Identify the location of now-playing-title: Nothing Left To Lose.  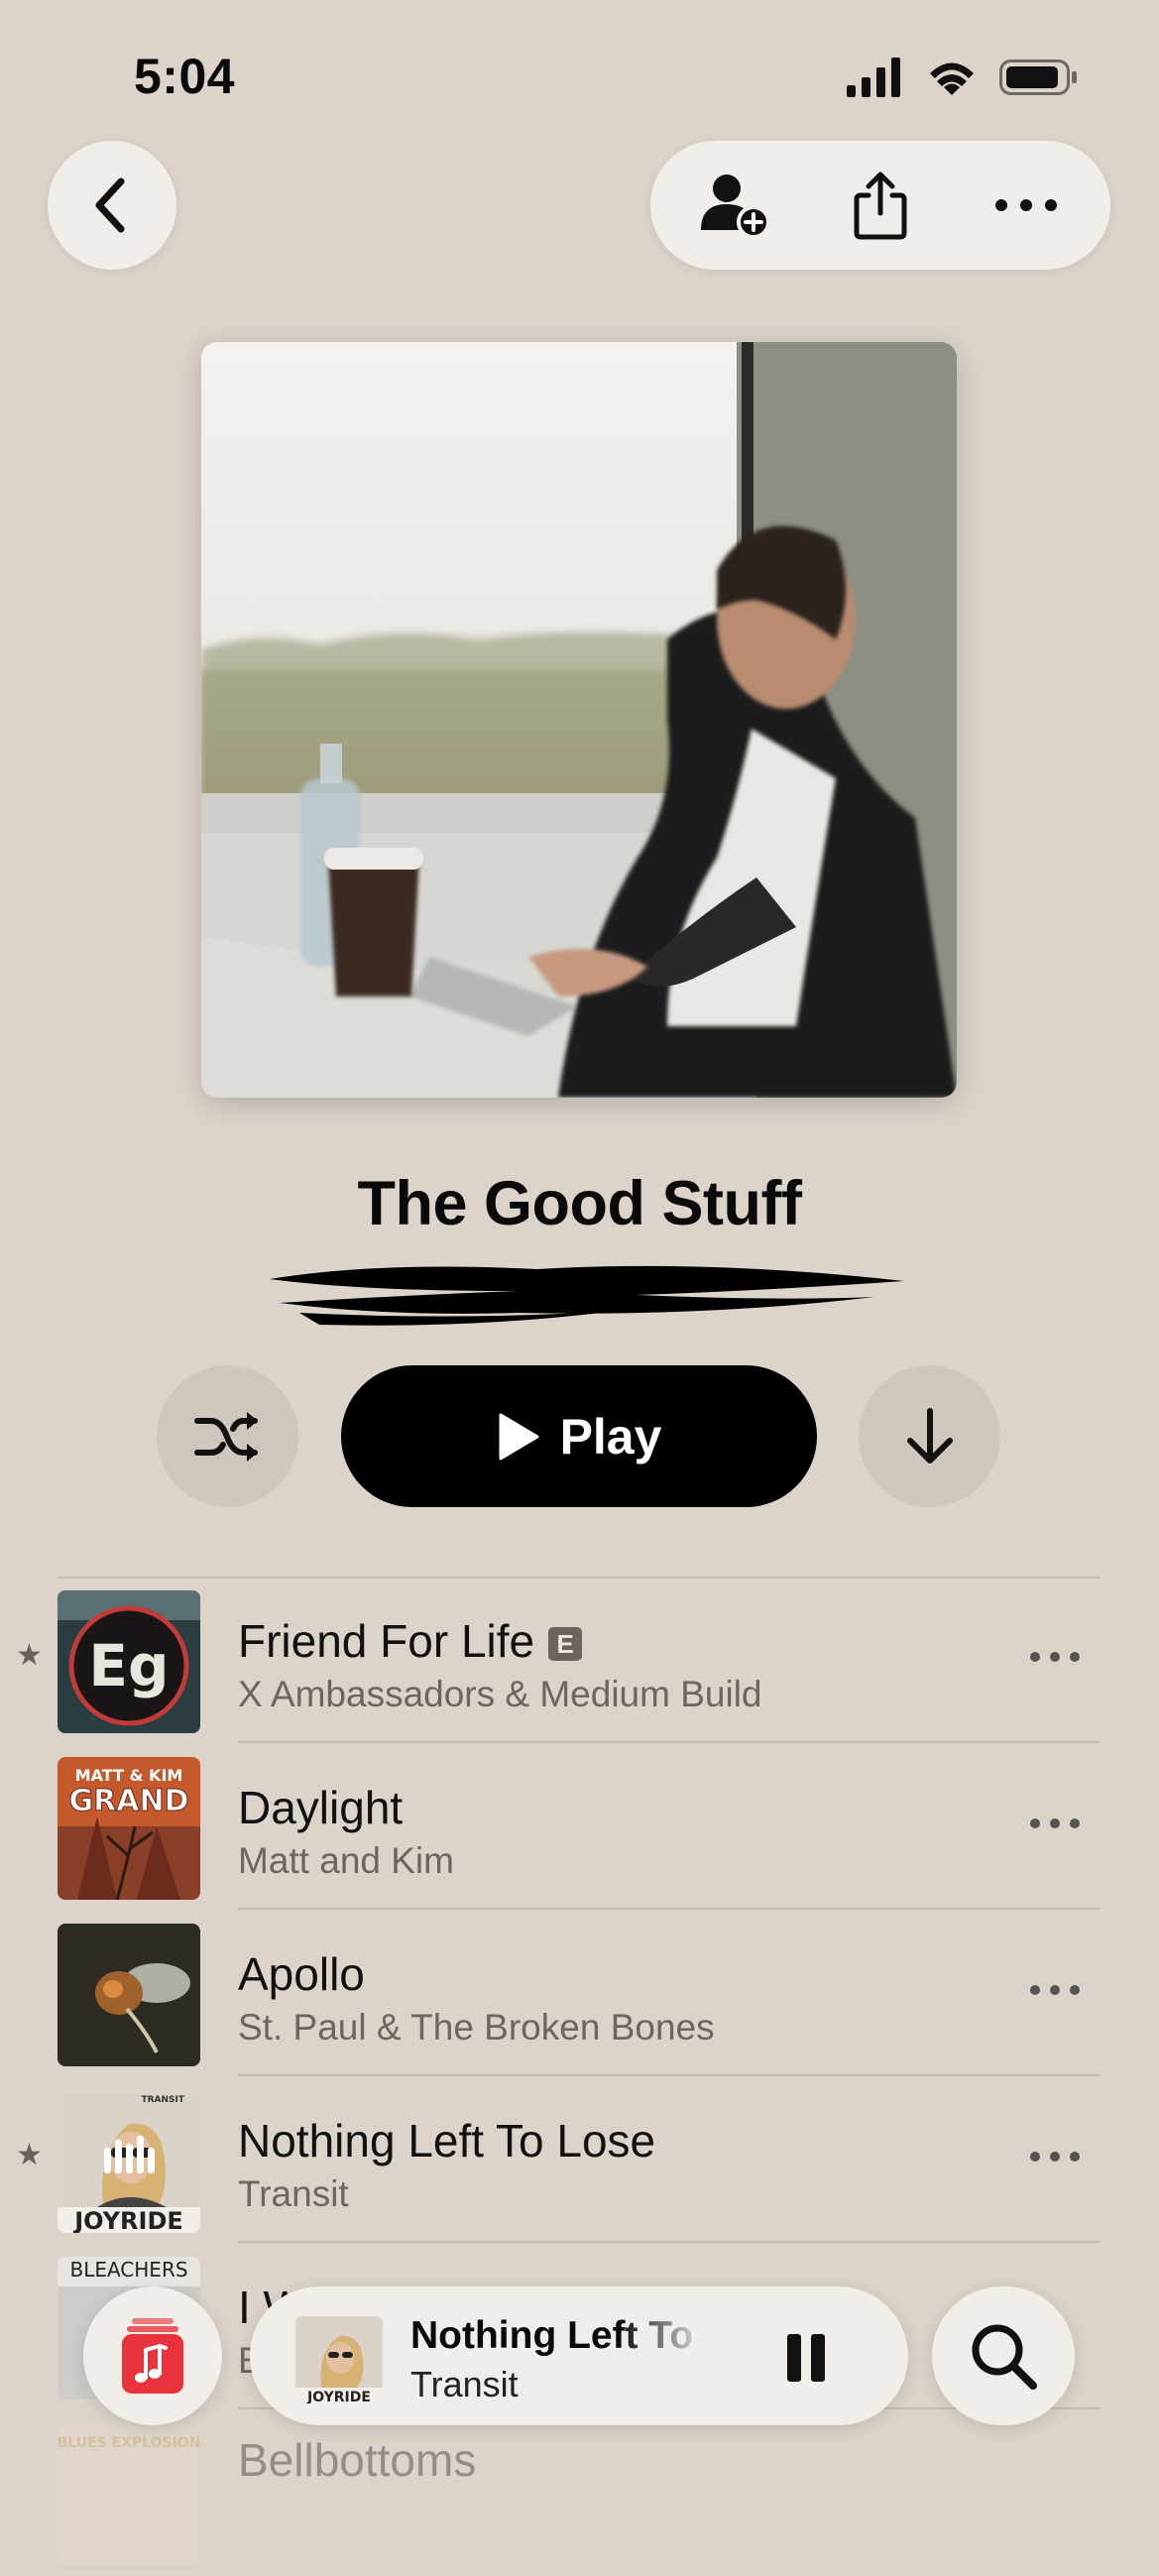
(559, 2336).